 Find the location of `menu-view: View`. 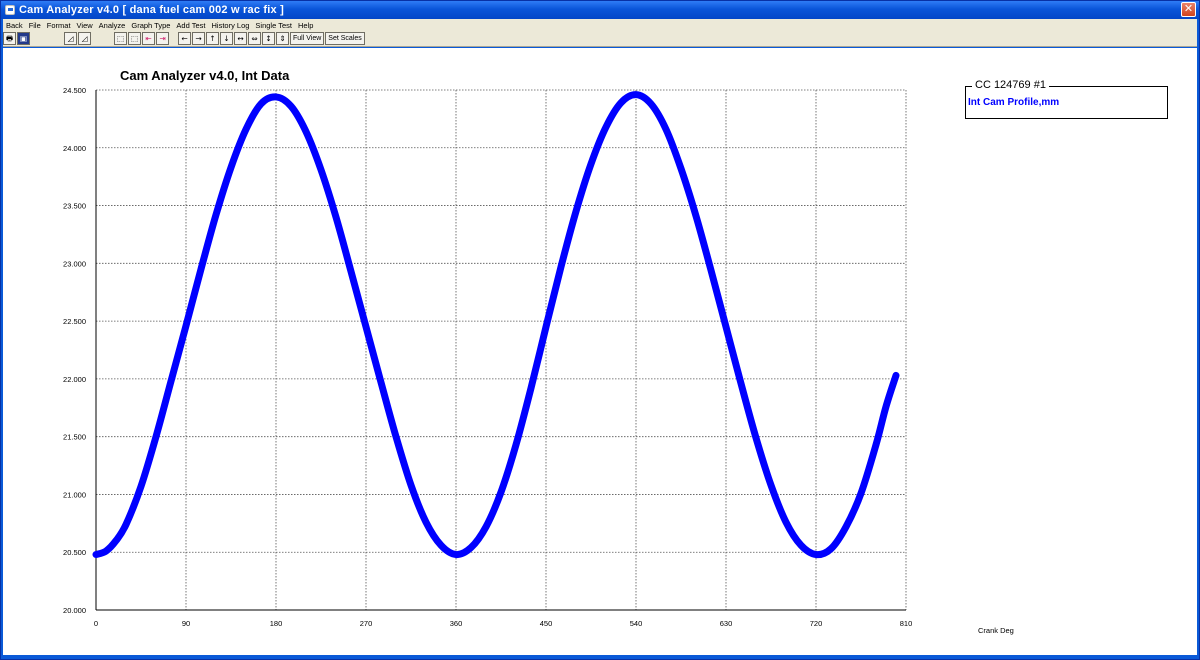

menu-view: View is located at coordinates (85, 25).